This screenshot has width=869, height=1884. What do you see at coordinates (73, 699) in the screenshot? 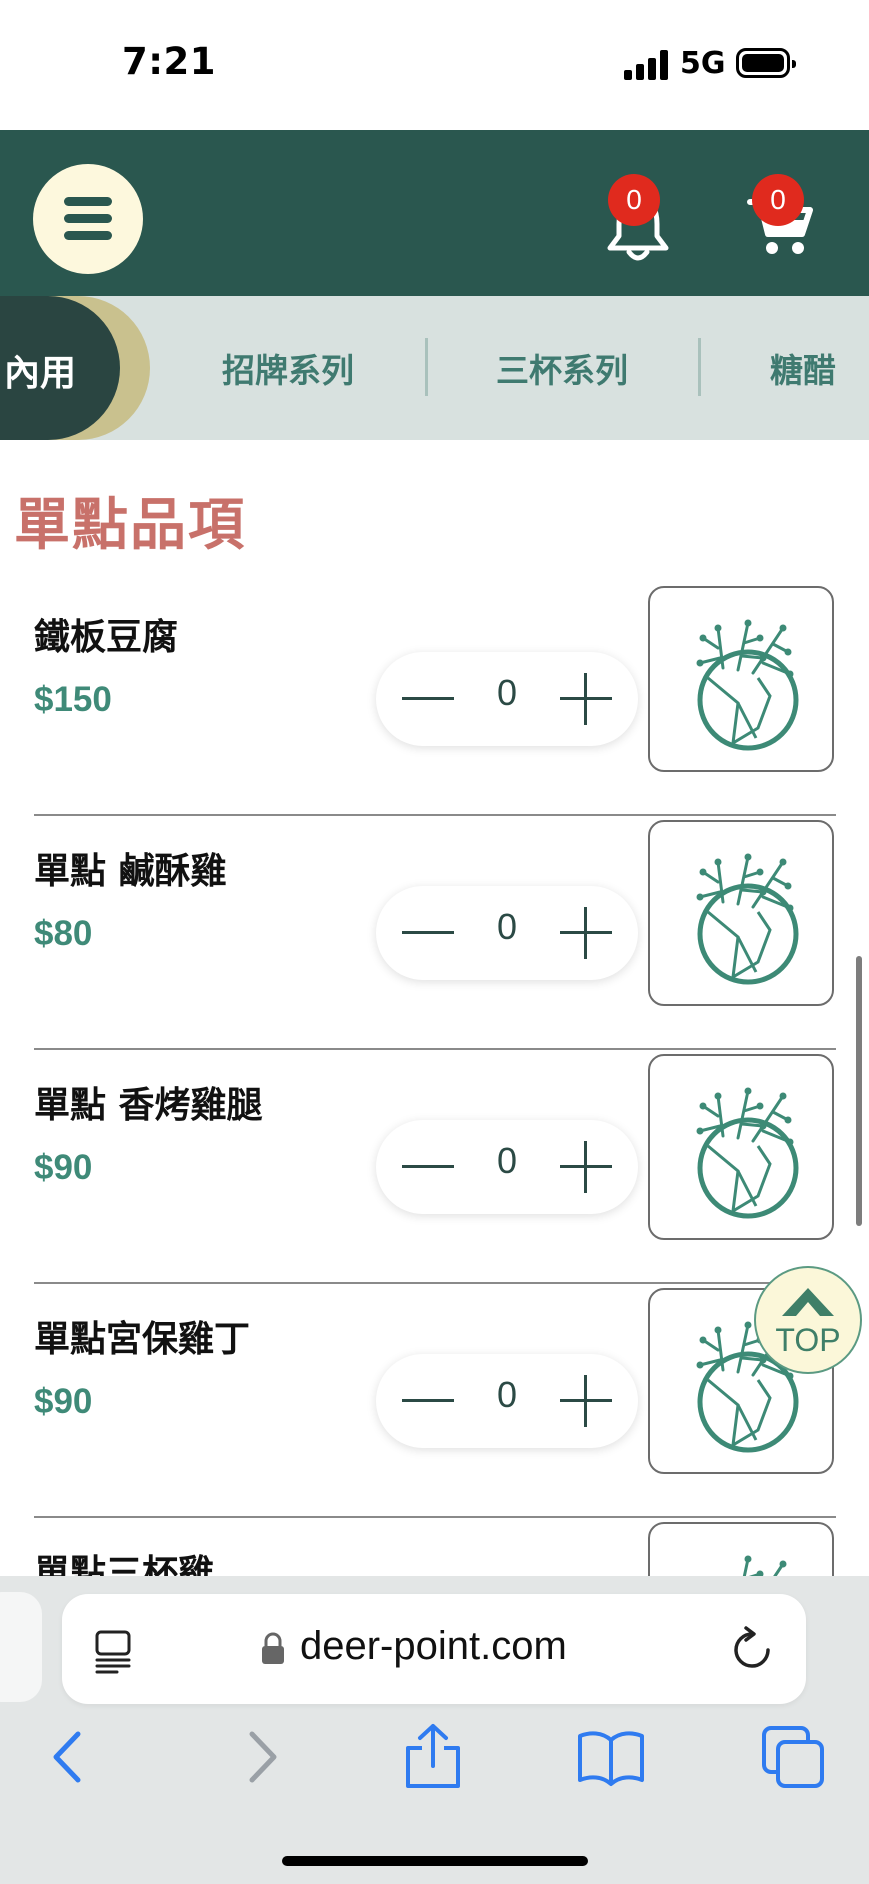
I see `item-price: $150` at bounding box center [73, 699].